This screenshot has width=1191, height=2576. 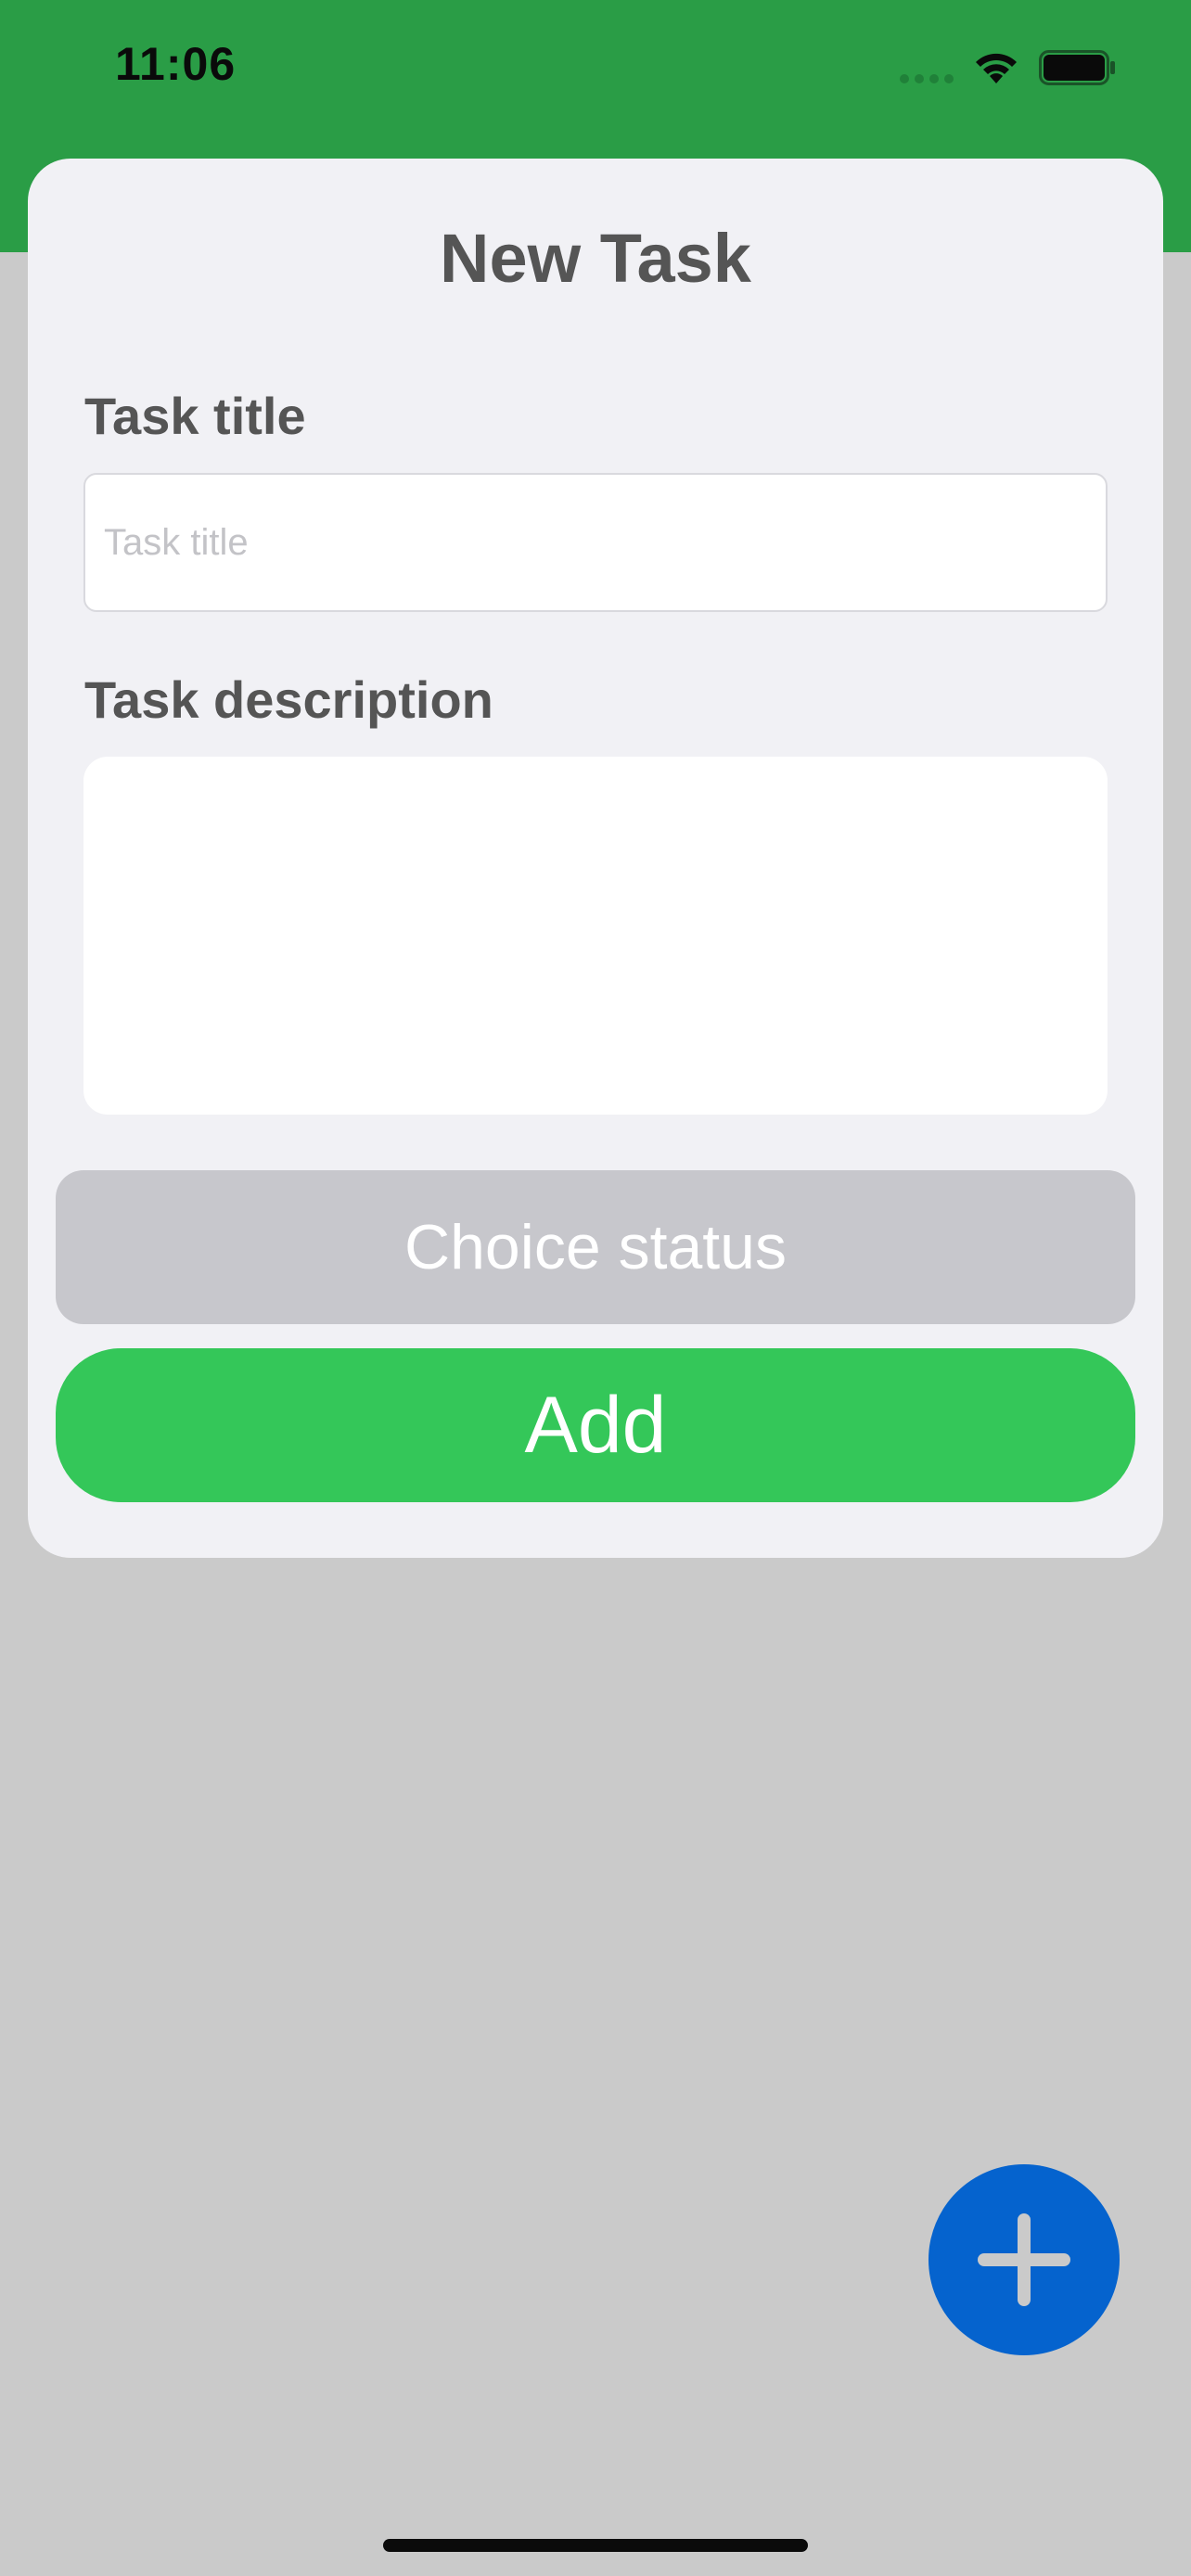 I want to click on task-title-input, so click(x=595, y=542).